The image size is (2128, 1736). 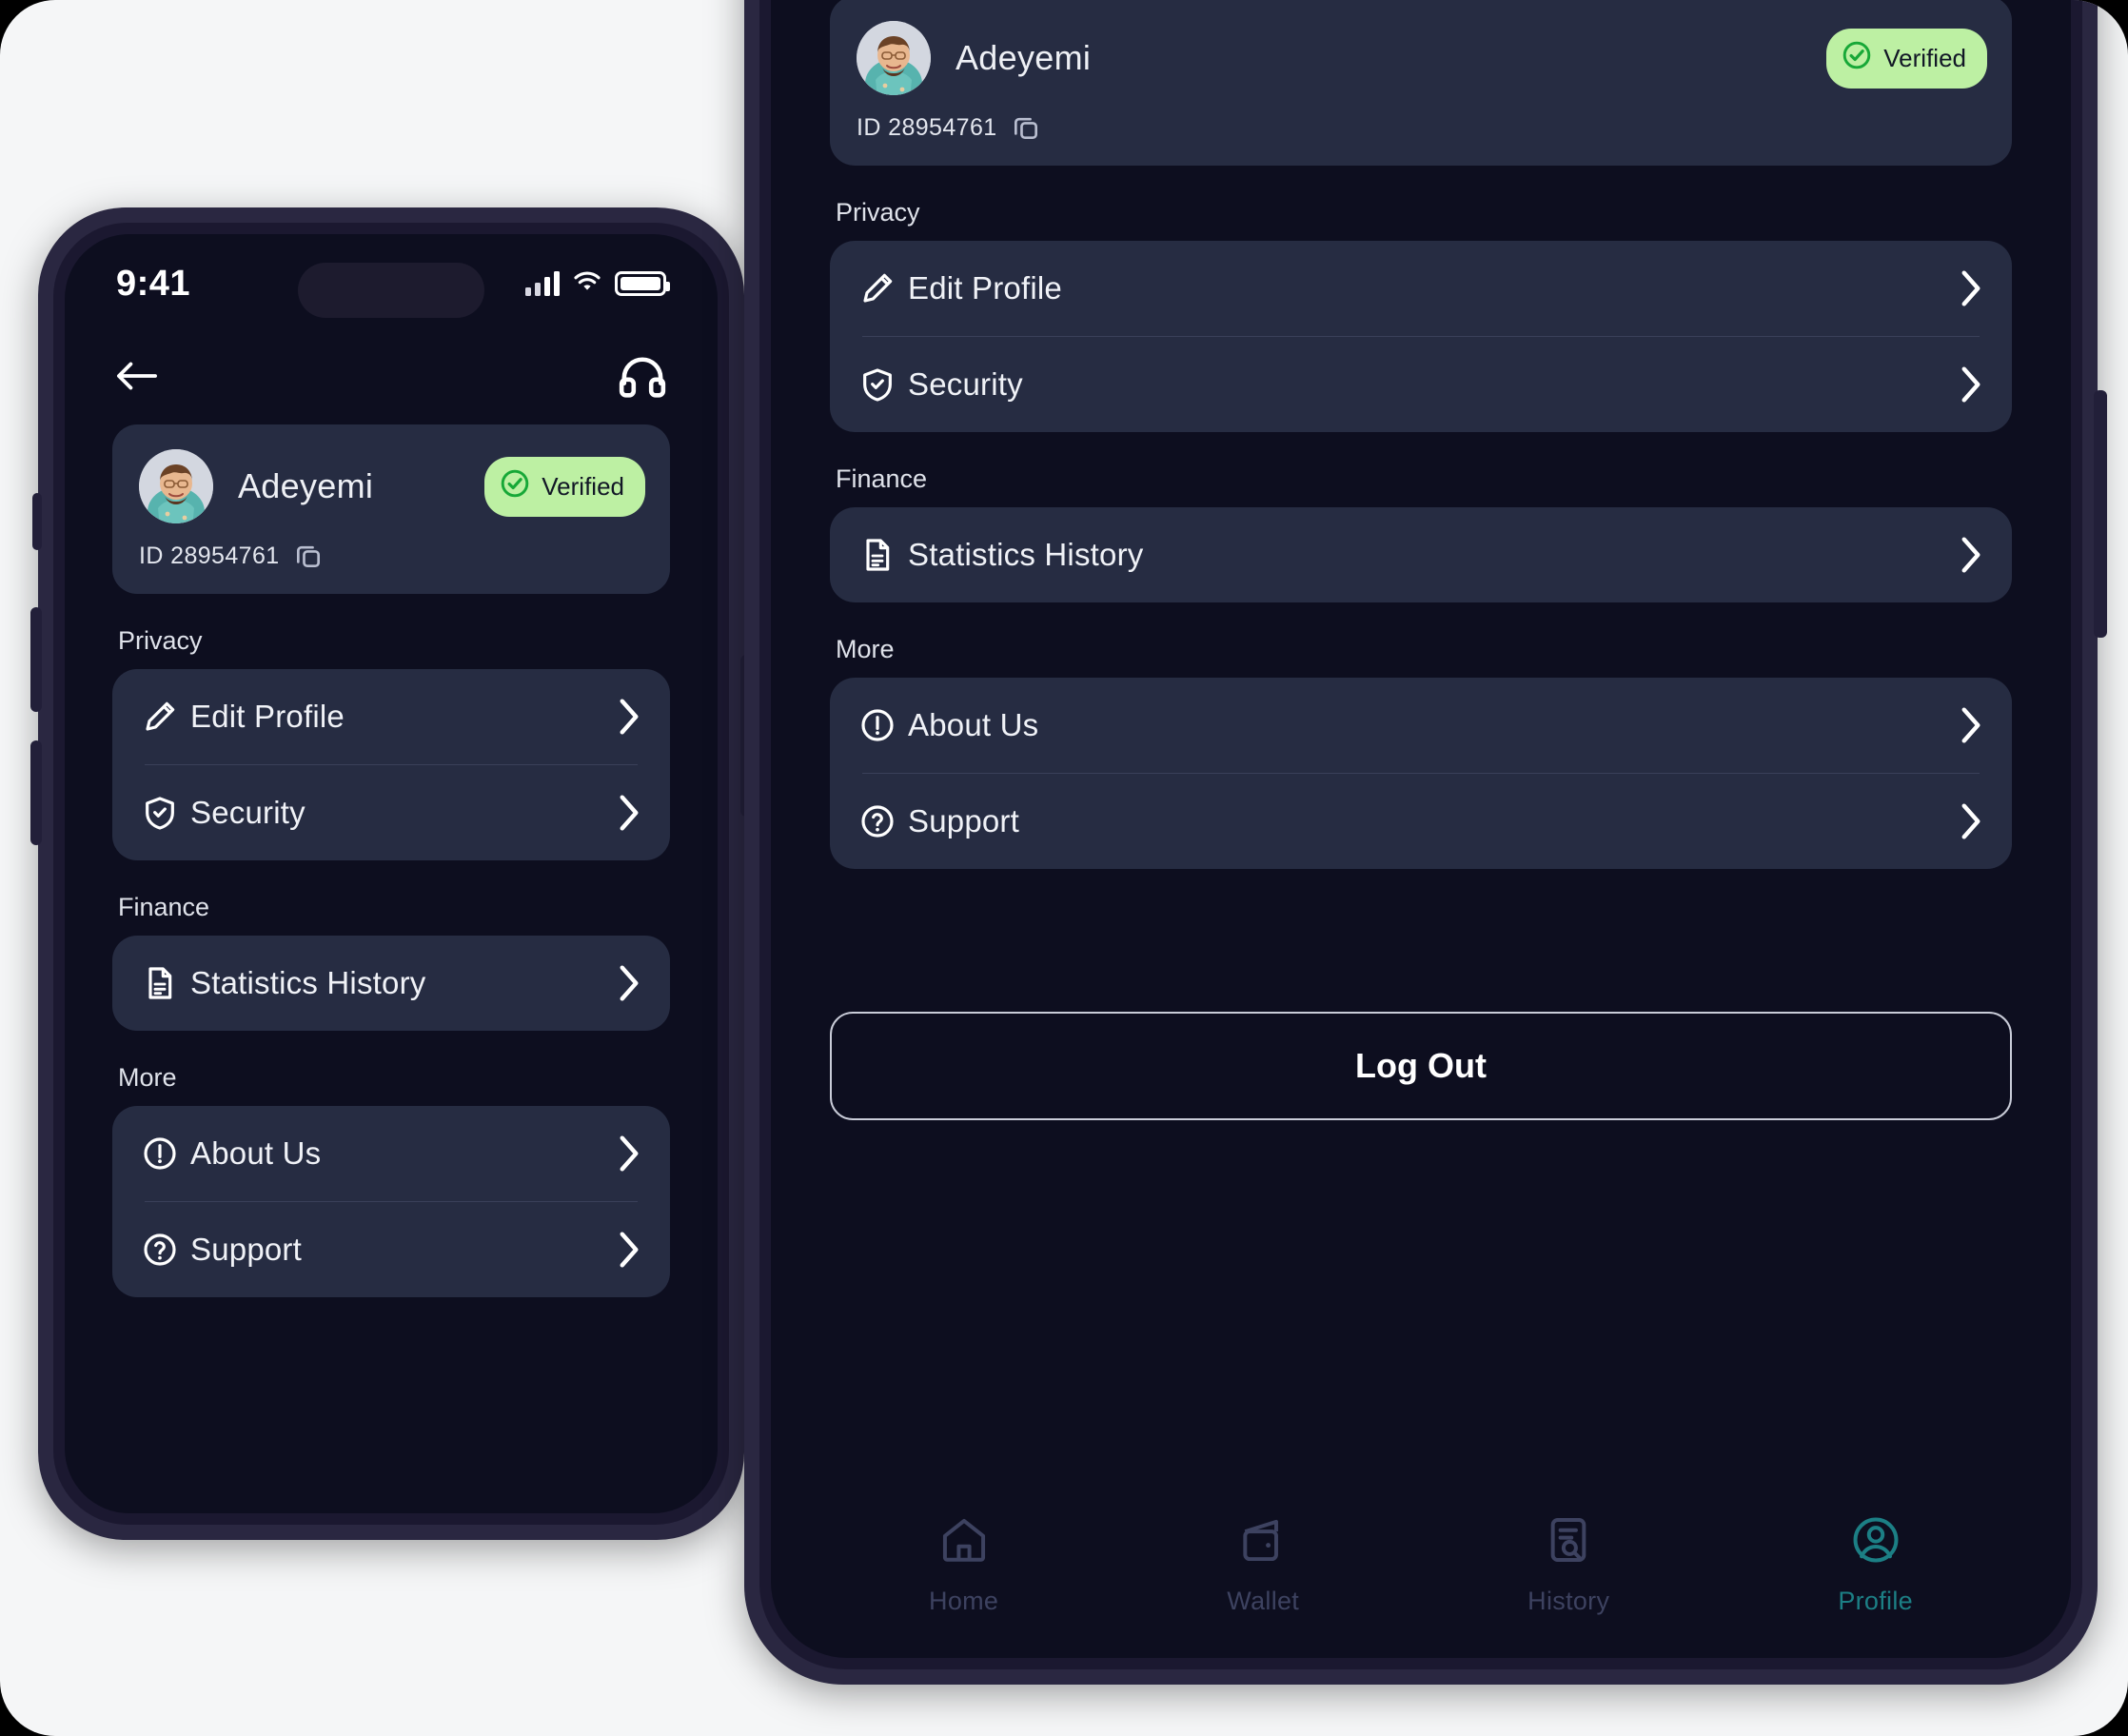 What do you see at coordinates (1421, 58) in the screenshot?
I see `profile-top-row: Adeyemi` at bounding box center [1421, 58].